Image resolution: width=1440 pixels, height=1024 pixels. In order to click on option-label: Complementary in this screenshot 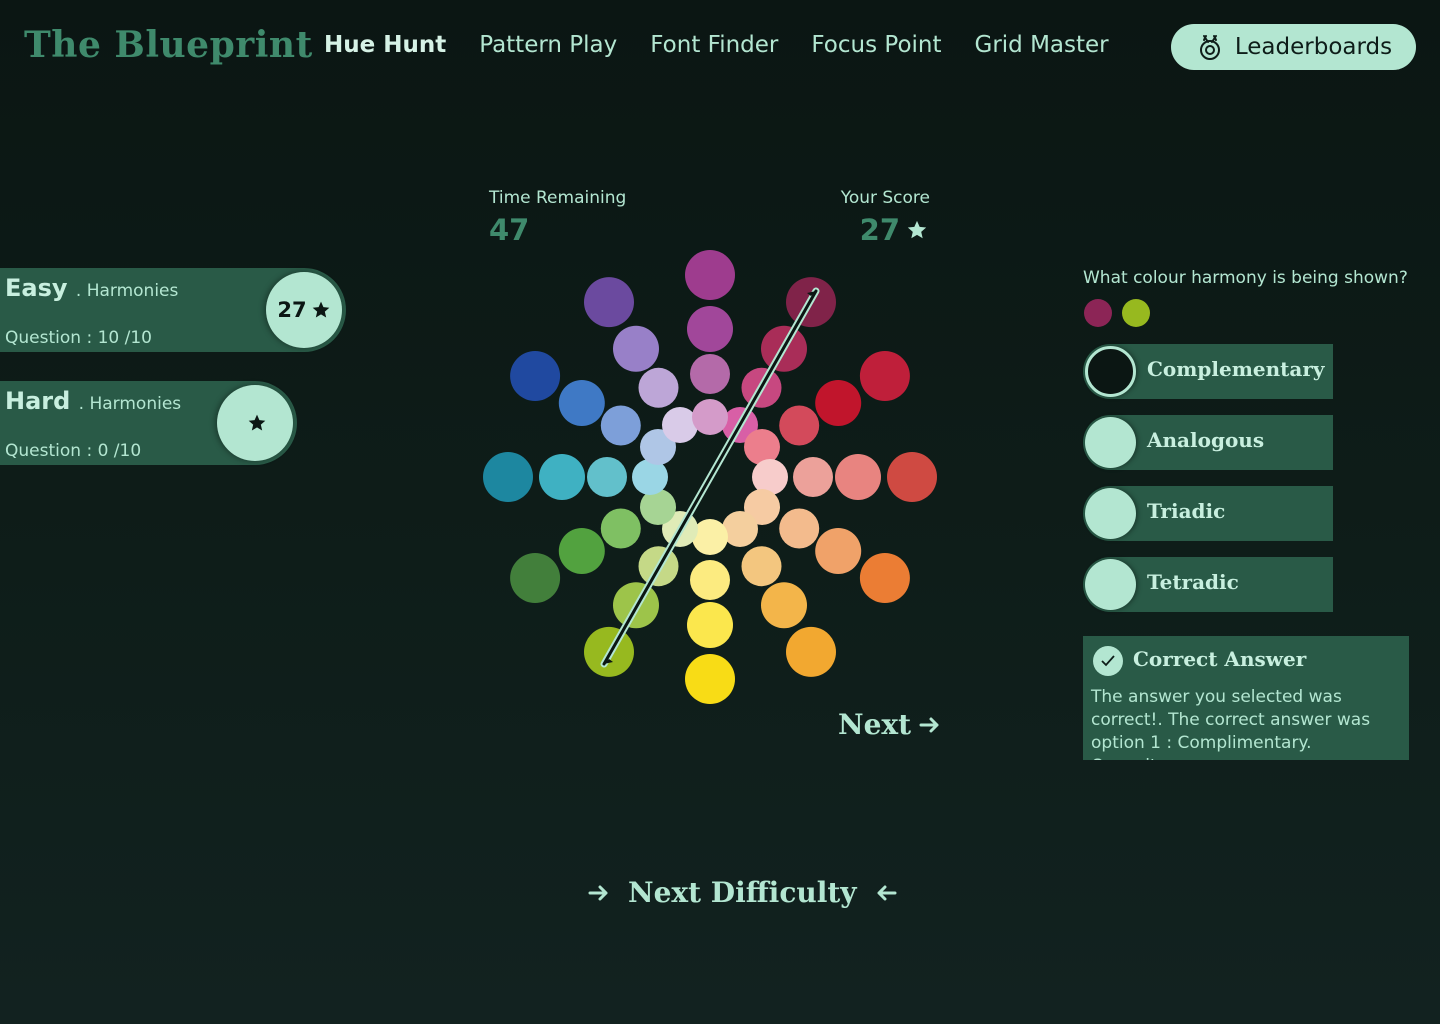, I will do `click(1236, 369)`.